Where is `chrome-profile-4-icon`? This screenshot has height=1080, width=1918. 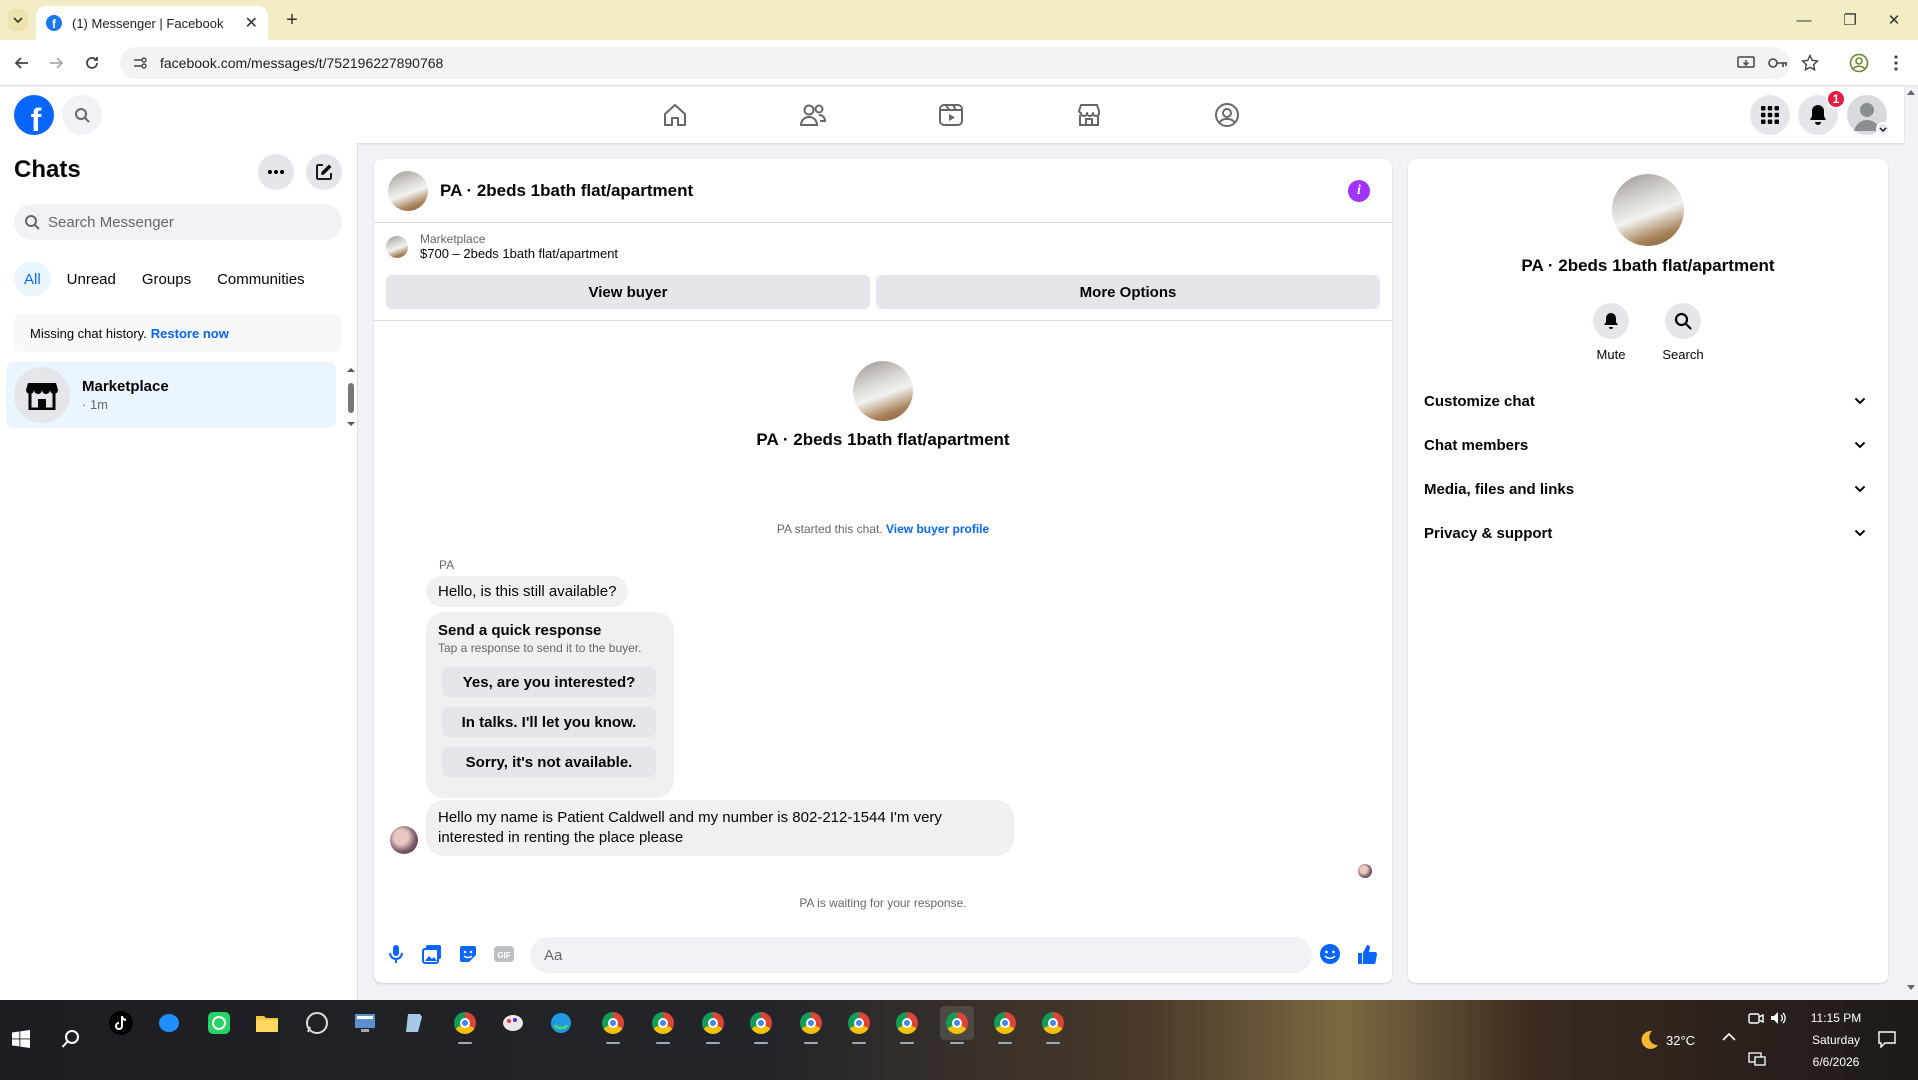
chrome-profile-4-icon is located at coordinates (713, 1025).